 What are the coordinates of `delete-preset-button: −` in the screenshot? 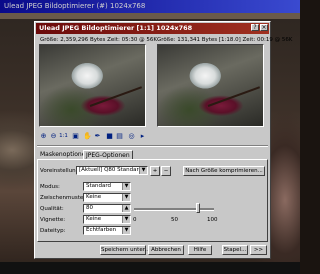 It's located at (166, 171).